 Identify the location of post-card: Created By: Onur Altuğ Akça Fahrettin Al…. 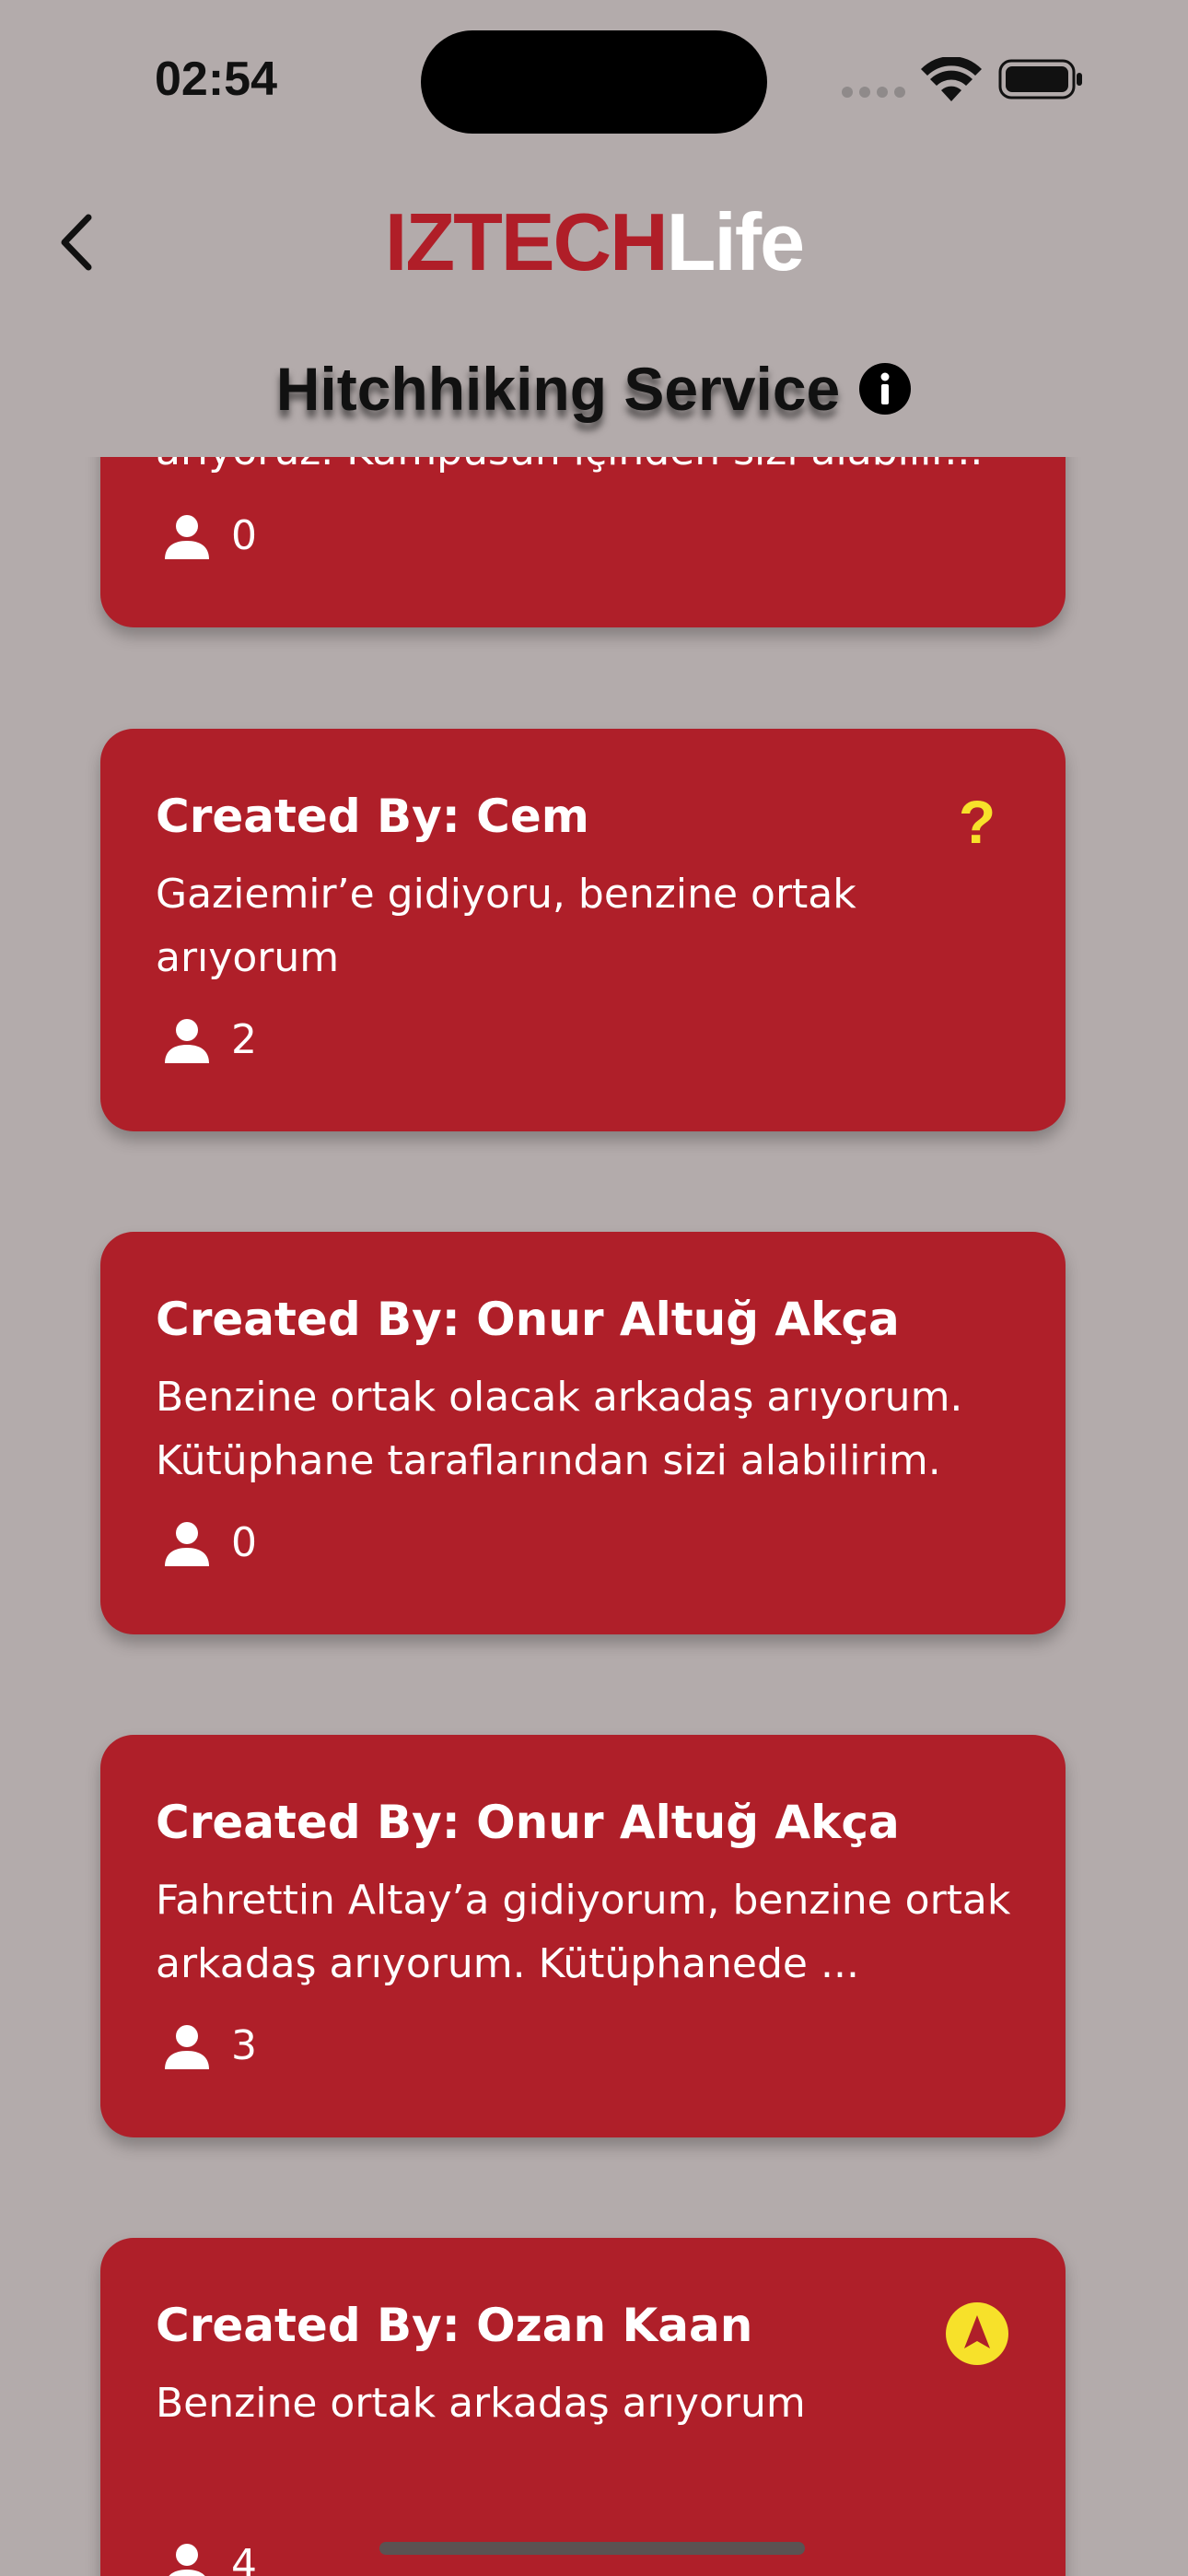
(583, 1936).